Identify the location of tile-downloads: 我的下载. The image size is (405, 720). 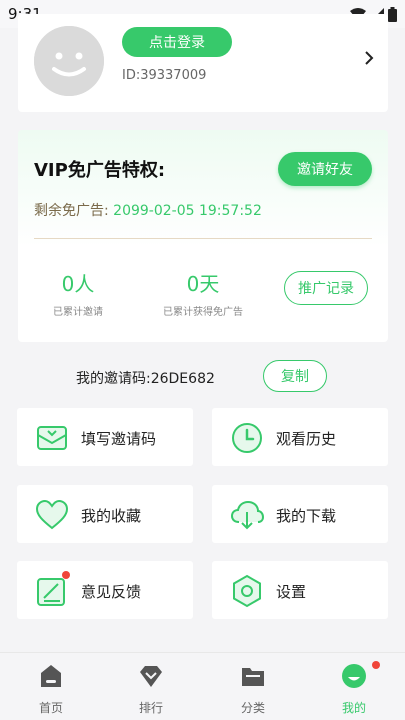
(300, 514).